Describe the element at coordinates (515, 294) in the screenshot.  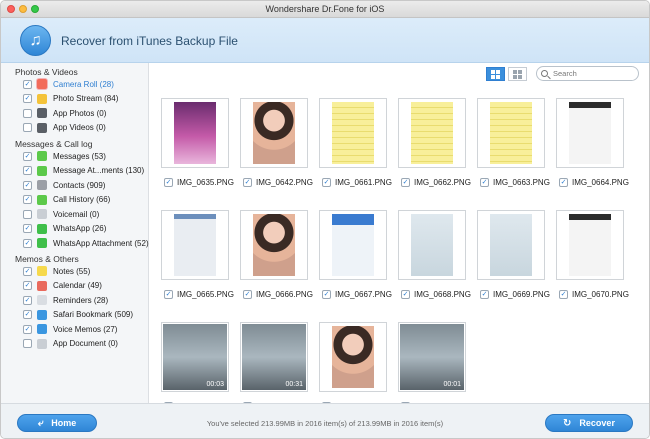
I see `file-label: IMG_0669.PNG` at that location.